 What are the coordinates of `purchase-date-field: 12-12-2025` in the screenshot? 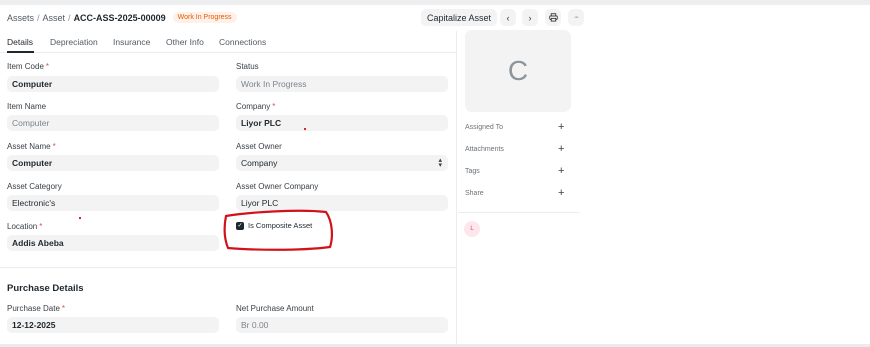 It's located at (113, 325).